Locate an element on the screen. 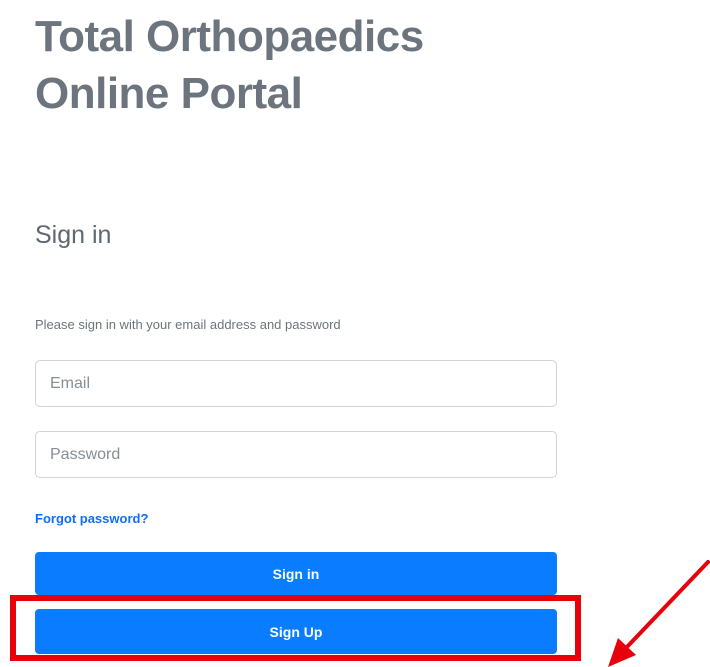 Image resolution: width=710 pixels, height=667 pixels. signin-button: Sign in is located at coordinates (296, 573).